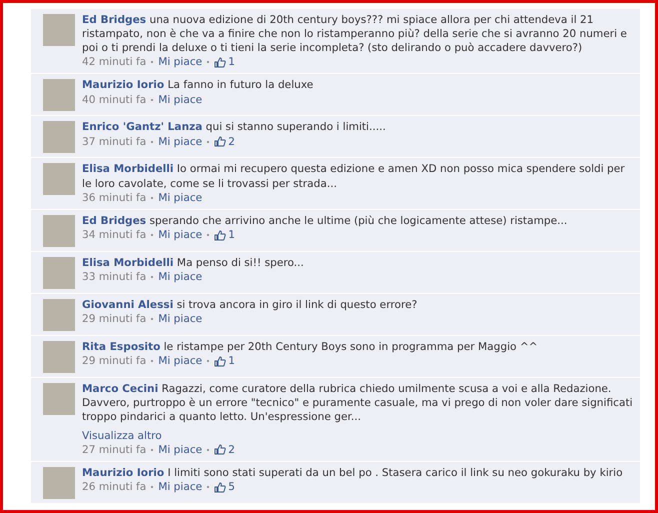 The width and height of the screenshot is (658, 513). Describe the element at coordinates (198, 85) in the screenshot. I see `comment-text: Maurizio Iorio La fanno in futuro la deluxe` at that location.